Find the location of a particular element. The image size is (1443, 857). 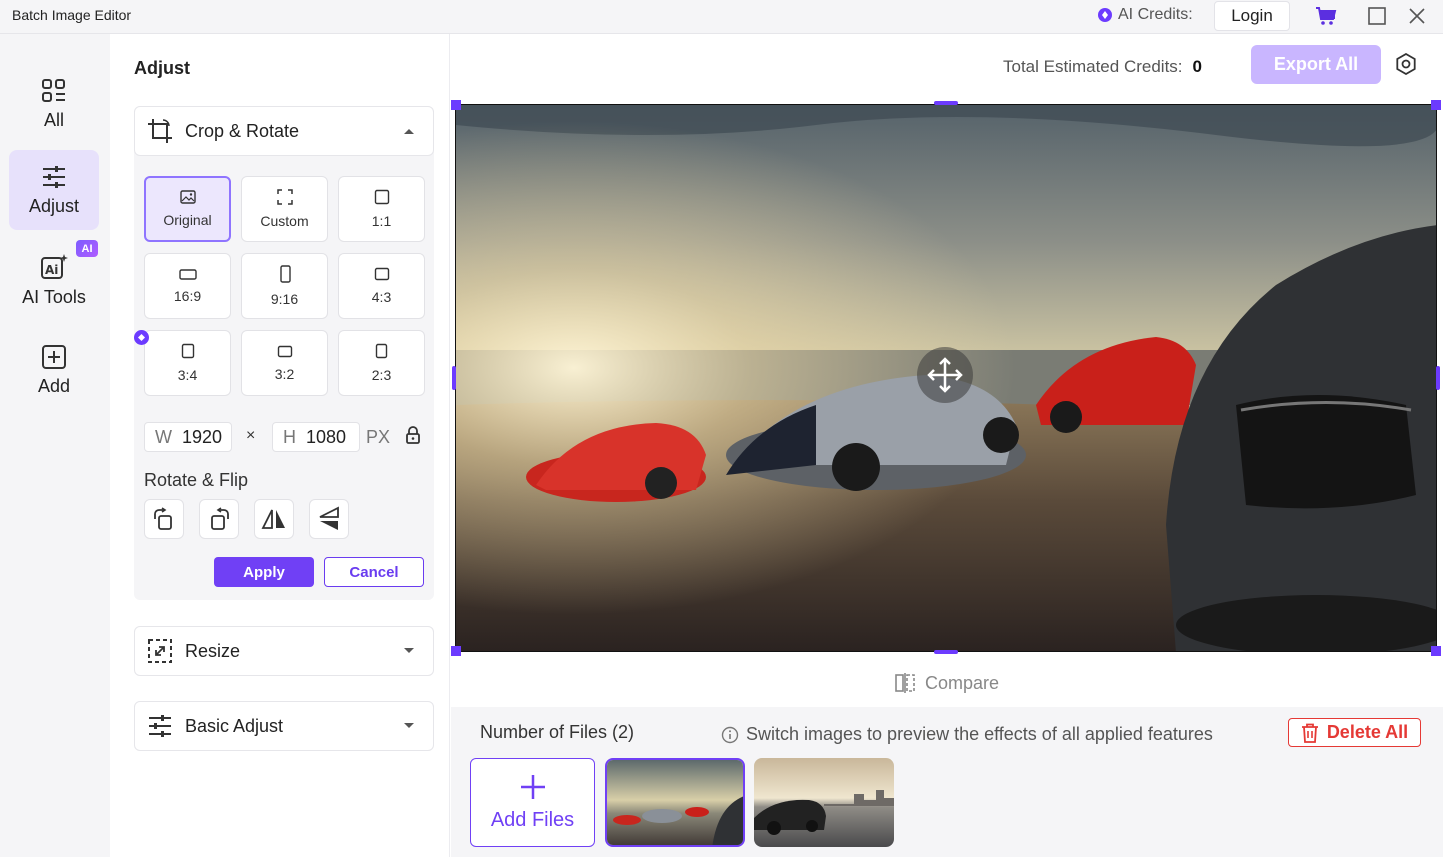

resize-header: Resize is located at coordinates (284, 651).